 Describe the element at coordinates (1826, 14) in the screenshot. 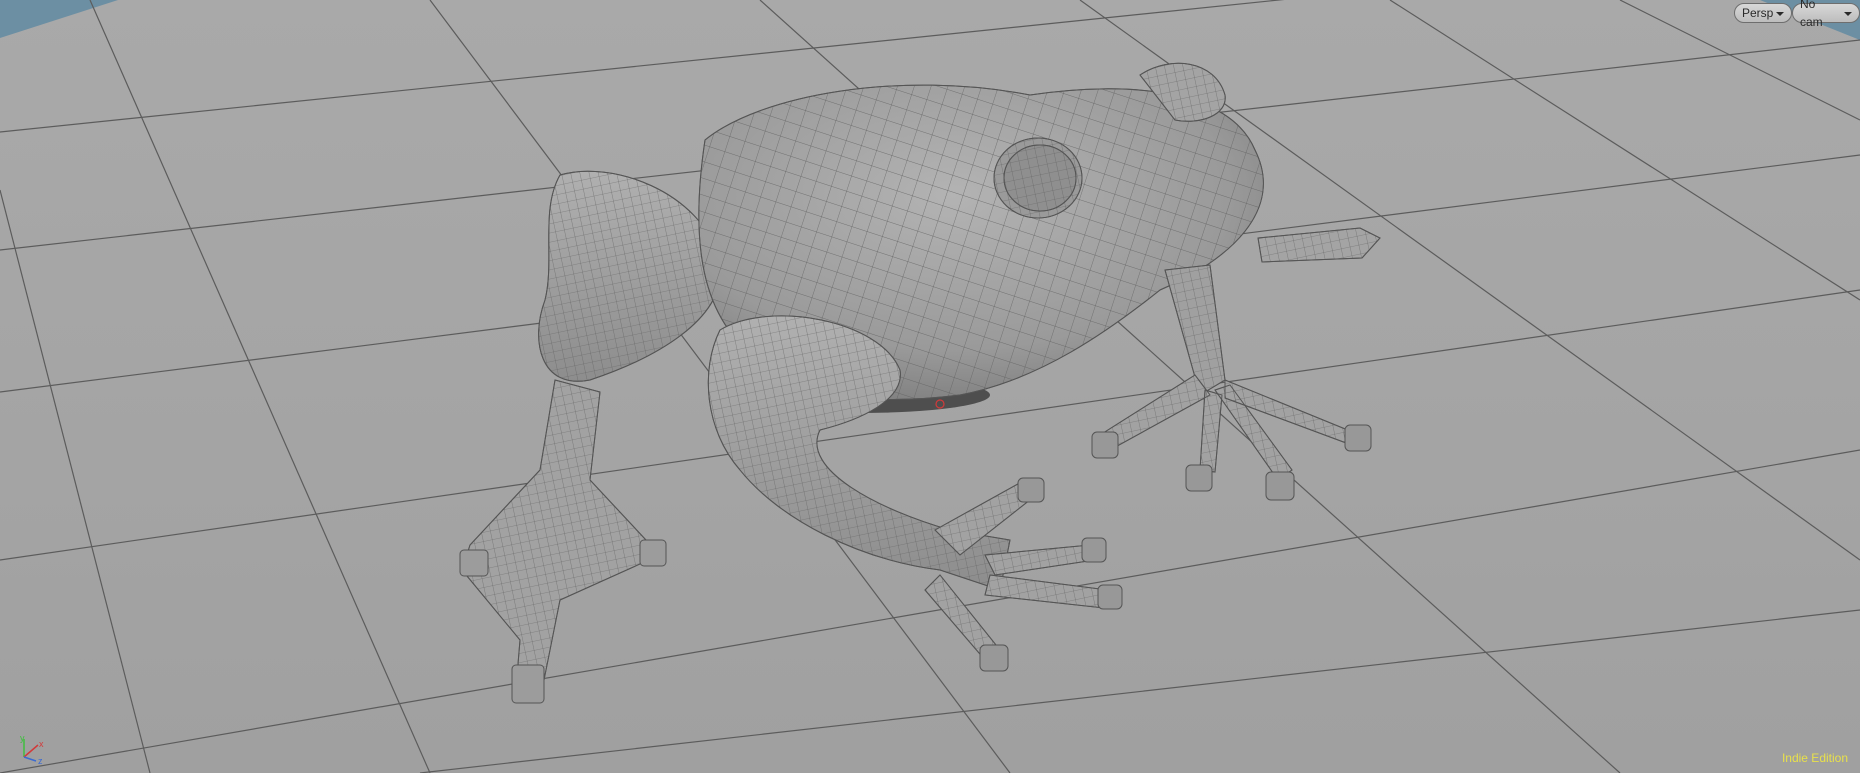

I see `camera-select-button: No cam` at that location.